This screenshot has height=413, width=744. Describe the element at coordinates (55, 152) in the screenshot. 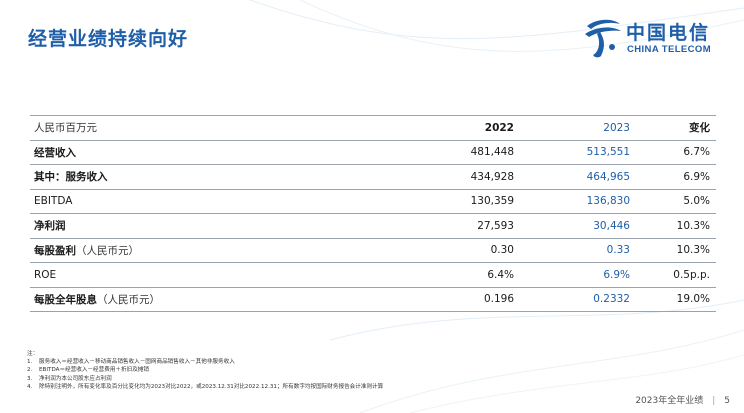

I see `row-label-text: 经营收入` at that location.